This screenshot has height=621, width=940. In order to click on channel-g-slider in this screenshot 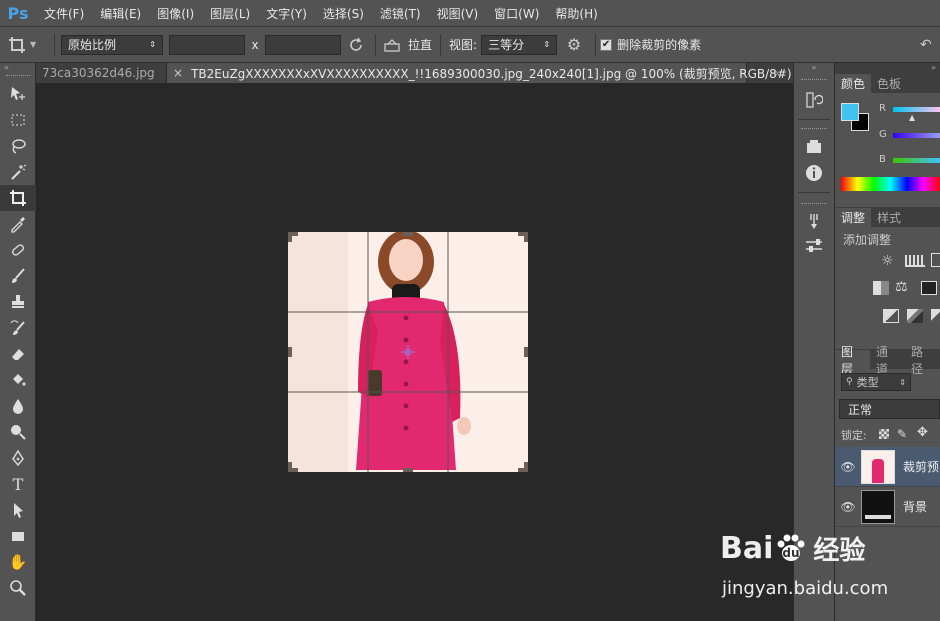, I will do `click(916, 135)`.